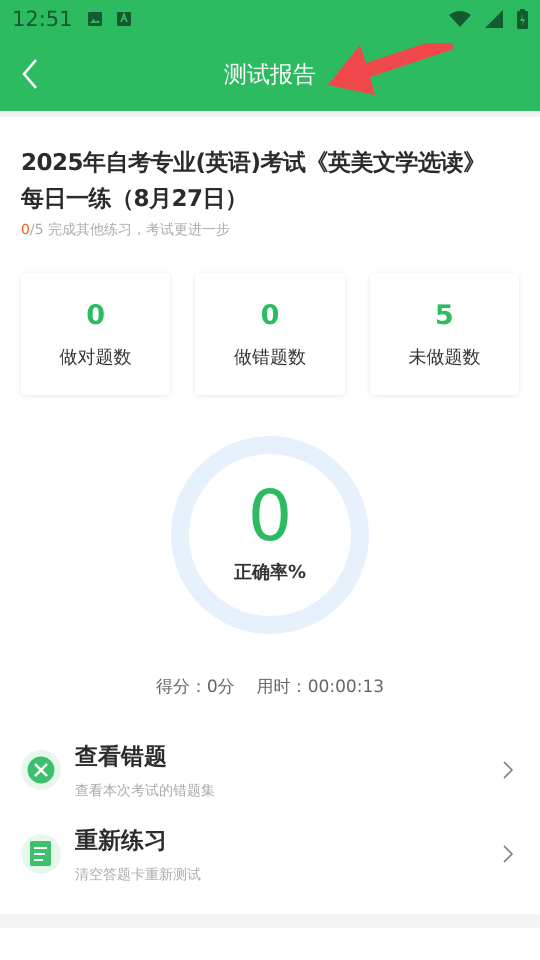  Describe the element at coordinates (460, 18) in the screenshot. I see `wifi-icon` at that location.